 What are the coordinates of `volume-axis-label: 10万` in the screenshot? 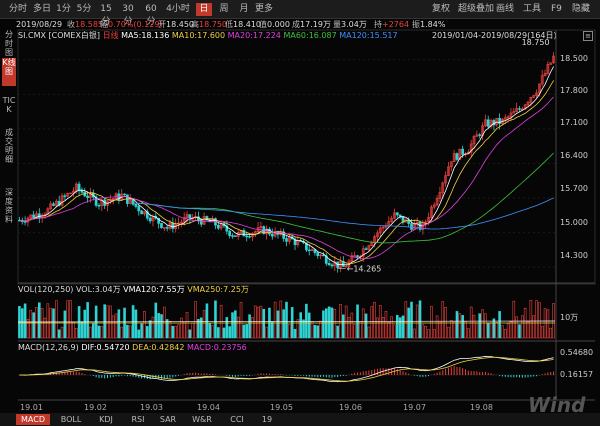 It's located at (569, 317).